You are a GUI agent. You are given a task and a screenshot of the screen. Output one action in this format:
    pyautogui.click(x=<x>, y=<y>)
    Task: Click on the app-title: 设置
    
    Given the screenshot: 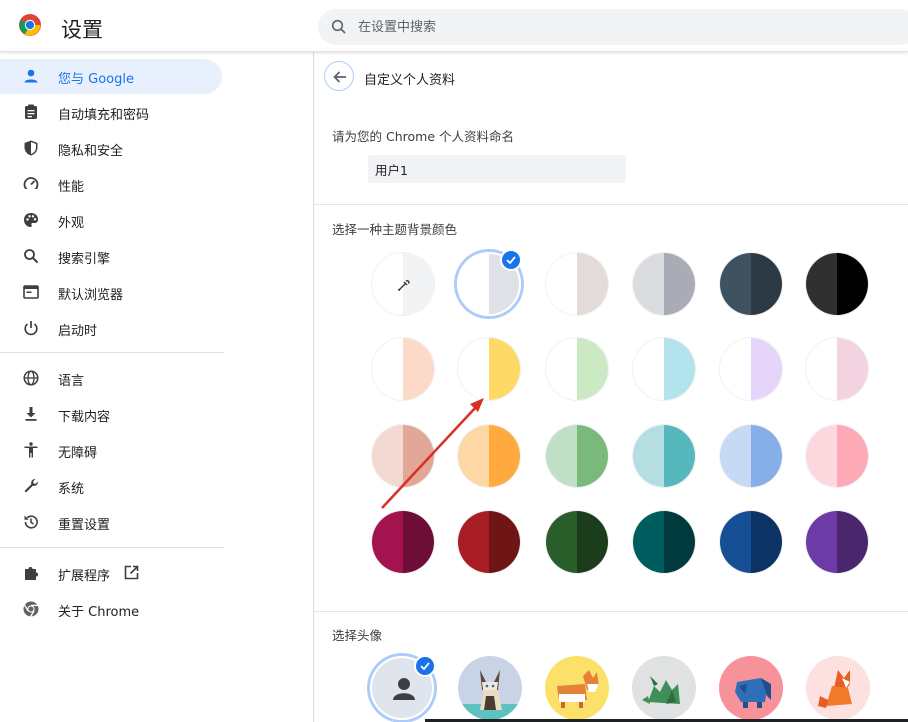 What is the action you would take?
    pyautogui.click(x=82, y=30)
    